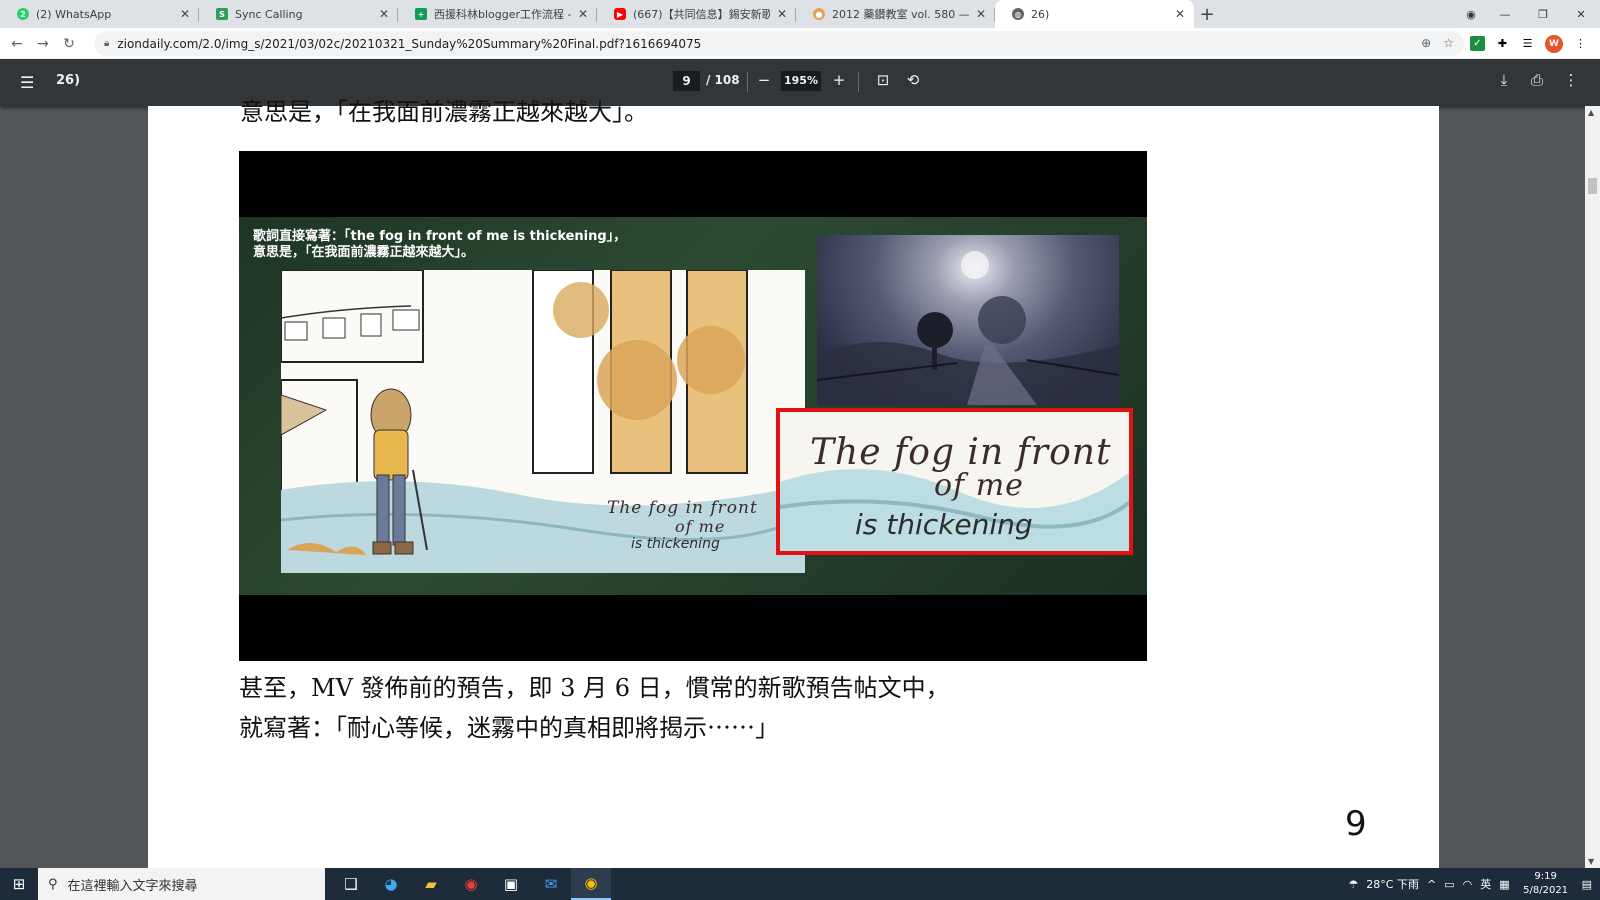  What do you see at coordinates (883, 80) in the screenshot?
I see `fit-page-icon: ⊡` at bounding box center [883, 80].